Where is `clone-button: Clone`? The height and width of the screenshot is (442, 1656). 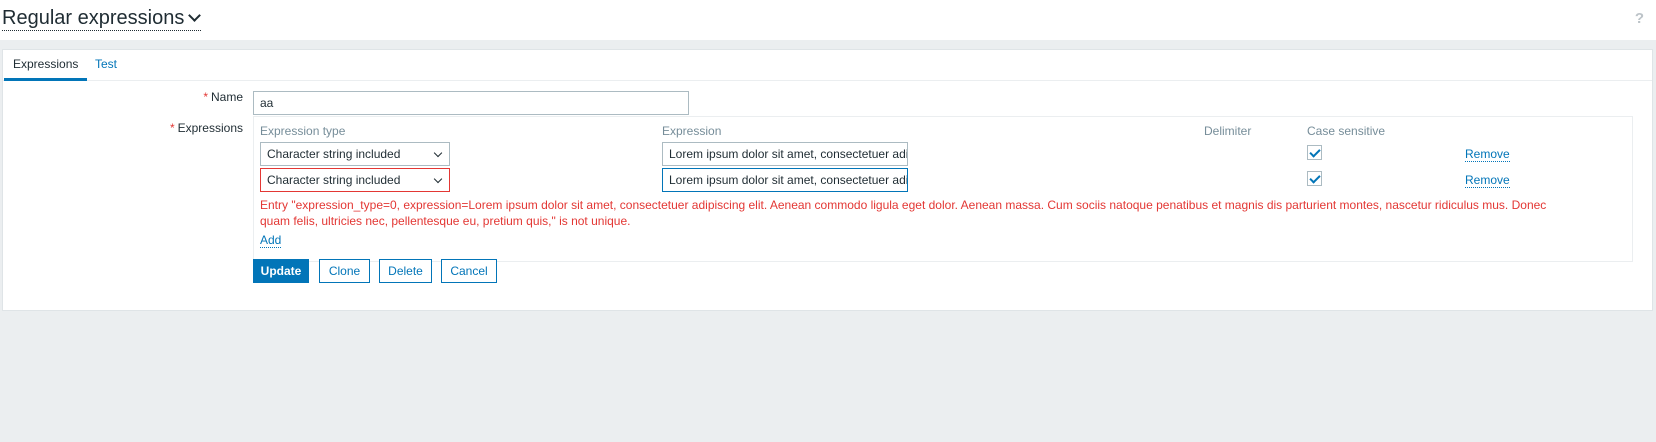 clone-button: Clone is located at coordinates (344, 271).